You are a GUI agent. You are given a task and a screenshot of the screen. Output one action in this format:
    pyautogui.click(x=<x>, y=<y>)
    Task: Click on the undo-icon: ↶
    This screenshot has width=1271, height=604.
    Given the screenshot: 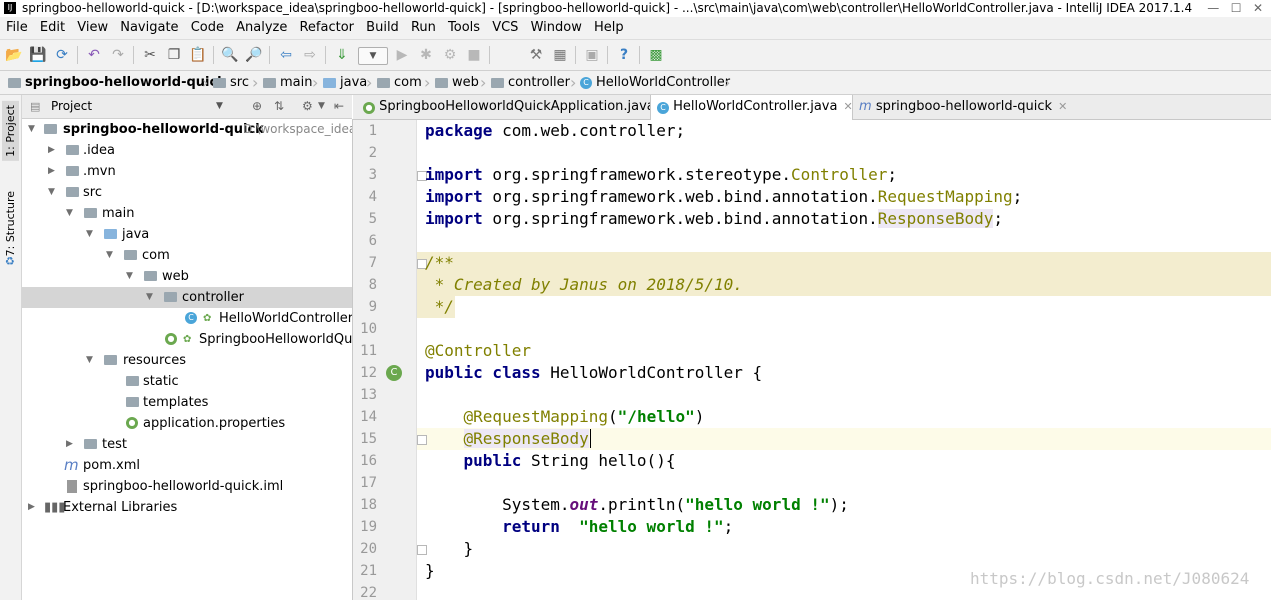 What is the action you would take?
    pyautogui.click(x=94, y=55)
    